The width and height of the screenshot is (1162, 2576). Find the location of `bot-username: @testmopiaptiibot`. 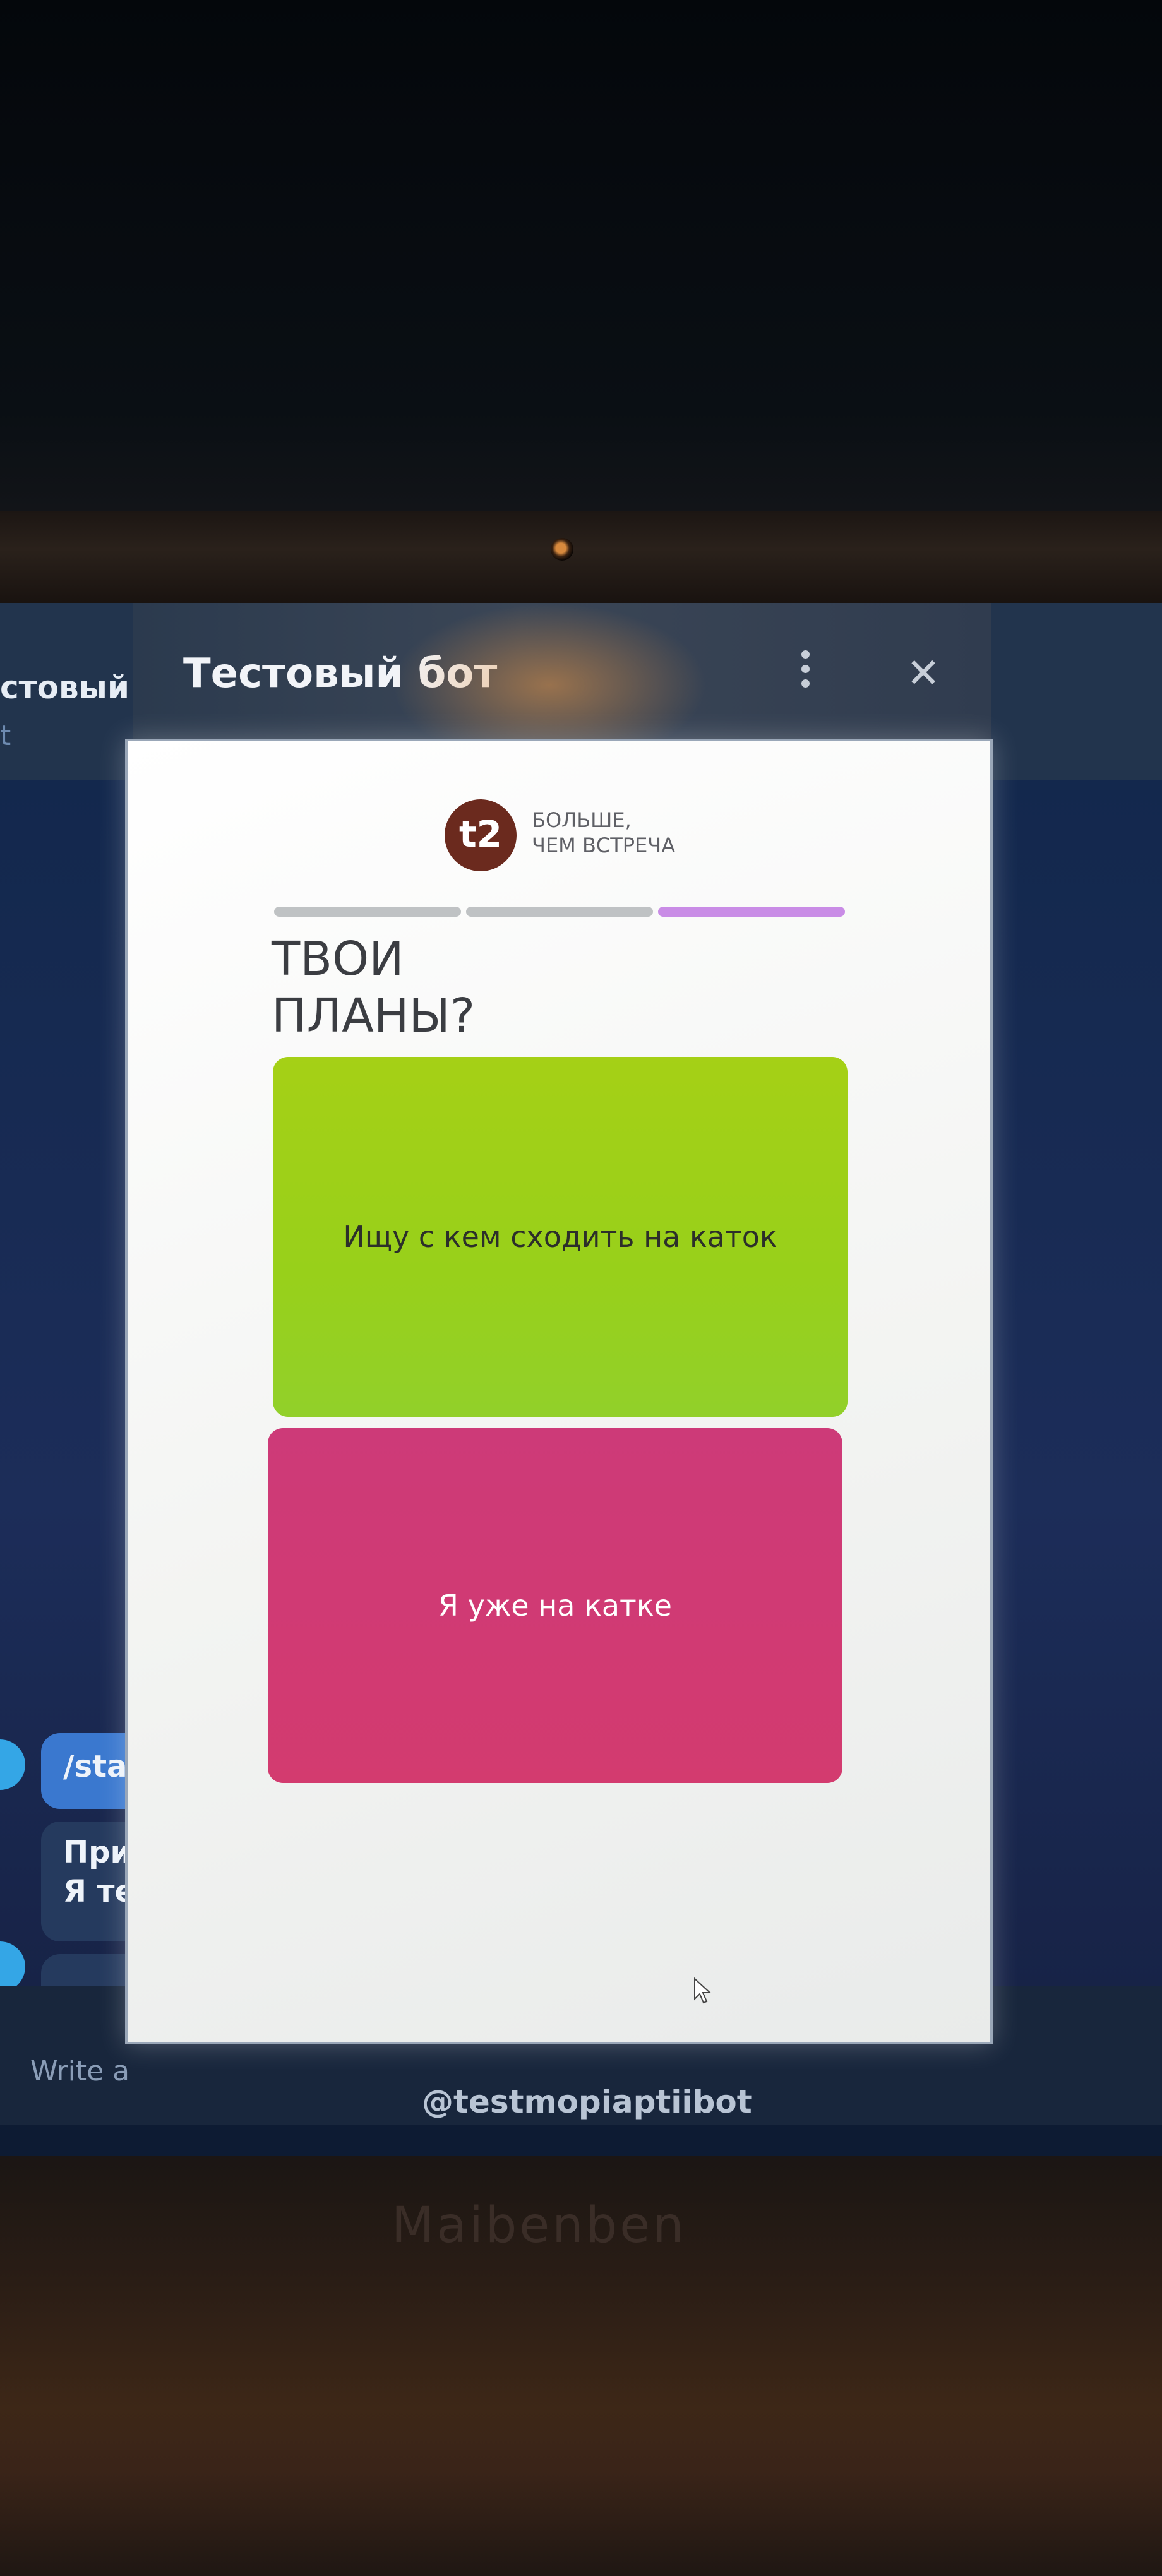

bot-username: @testmopiaptiibot is located at coordinates (587, 2102).